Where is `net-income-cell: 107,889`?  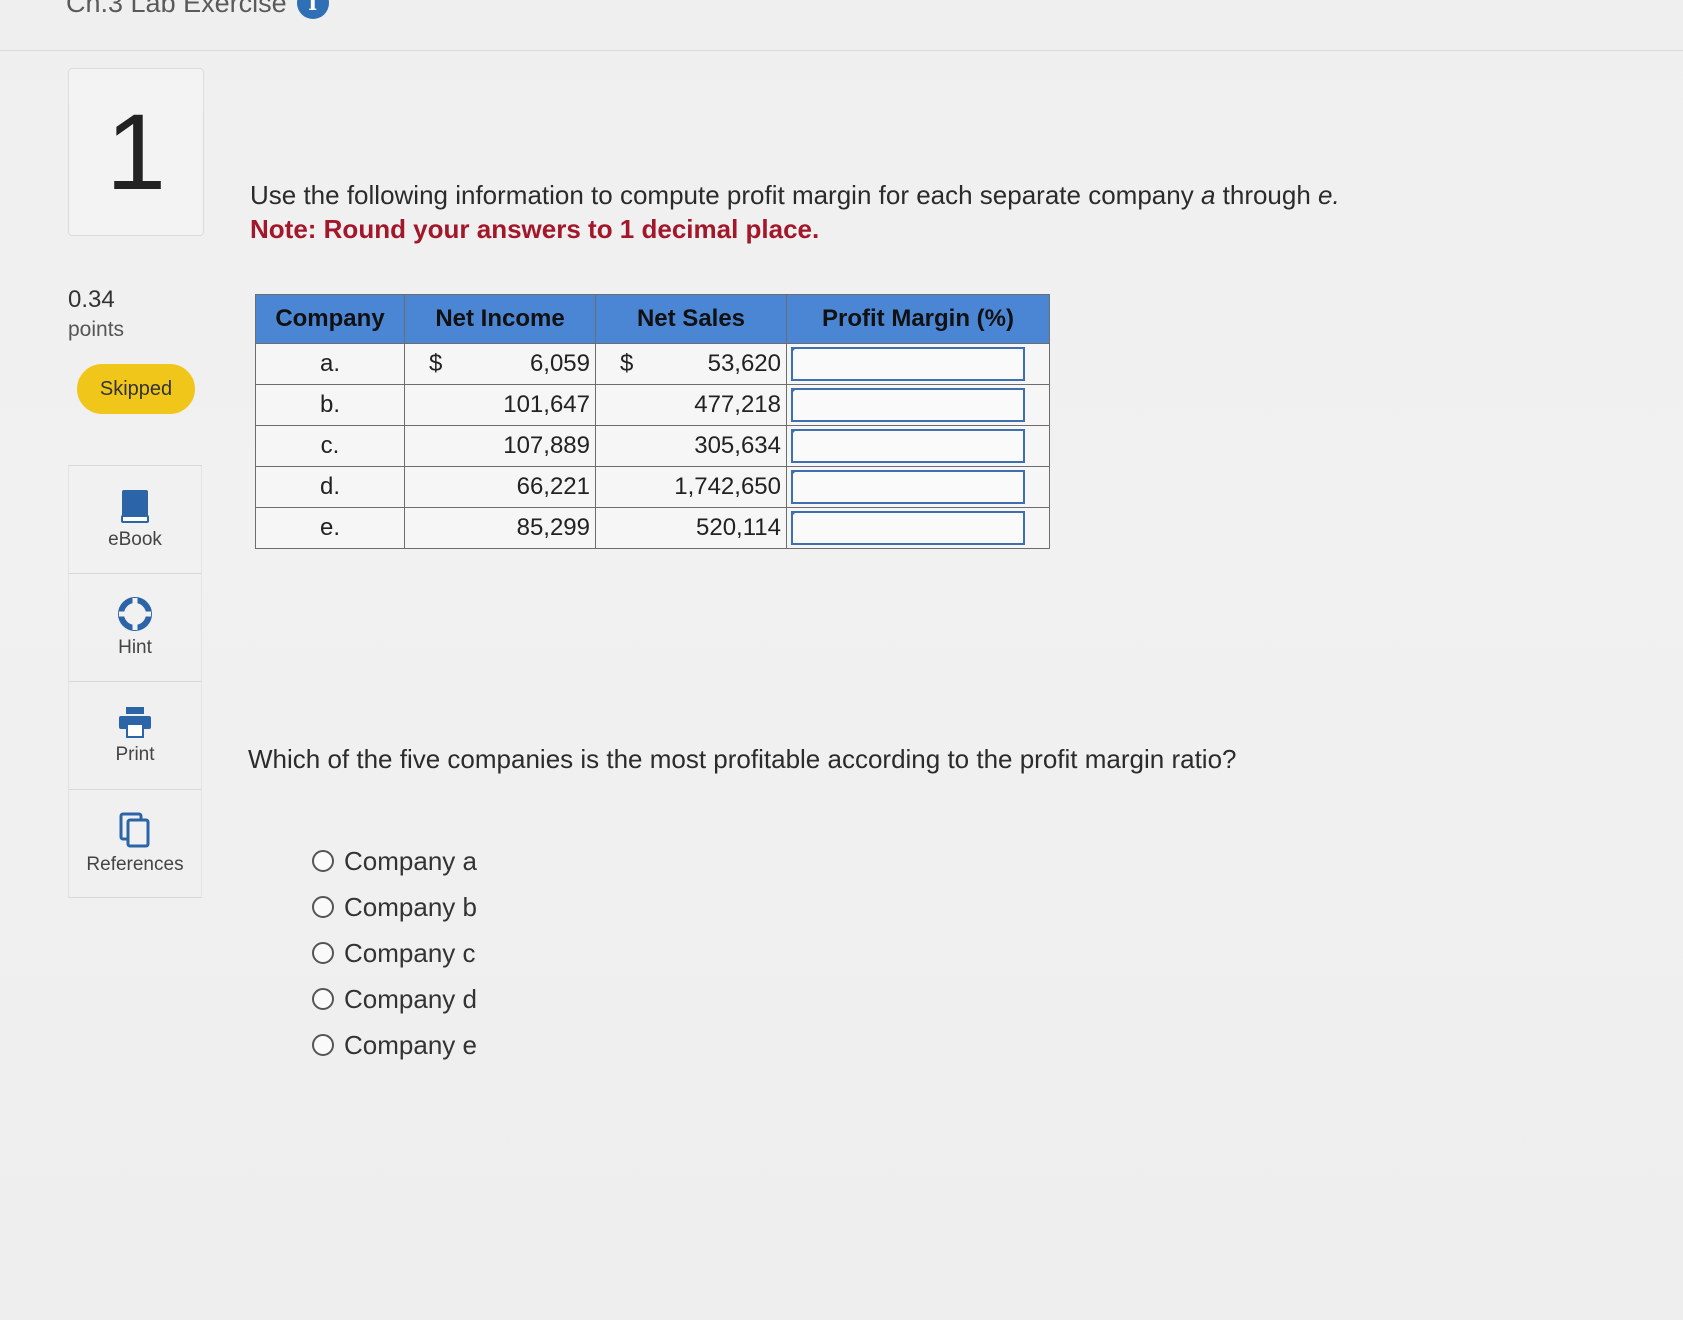
net-income-cell: 107,889 is located at coordinates (500, 446).